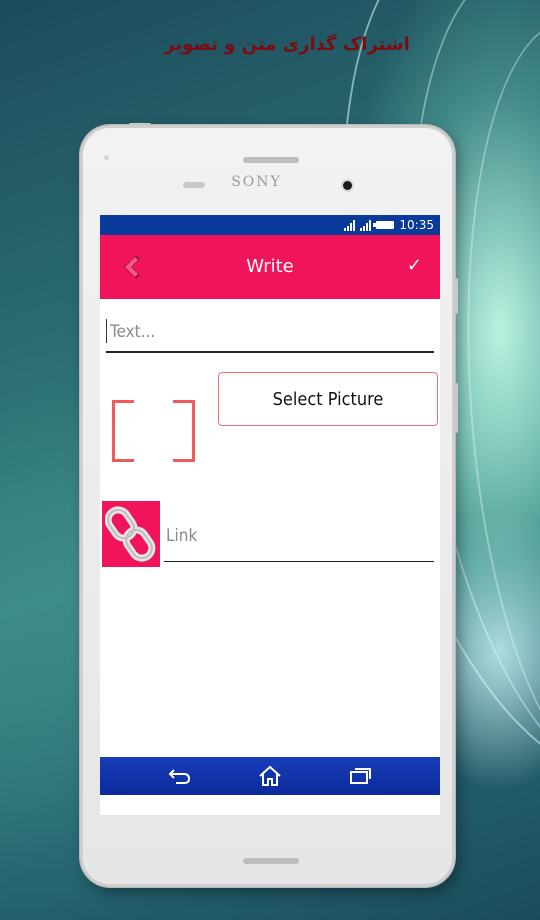 This screenshot has width=540, height=920. I want to click on text-field, so click(270, 332).